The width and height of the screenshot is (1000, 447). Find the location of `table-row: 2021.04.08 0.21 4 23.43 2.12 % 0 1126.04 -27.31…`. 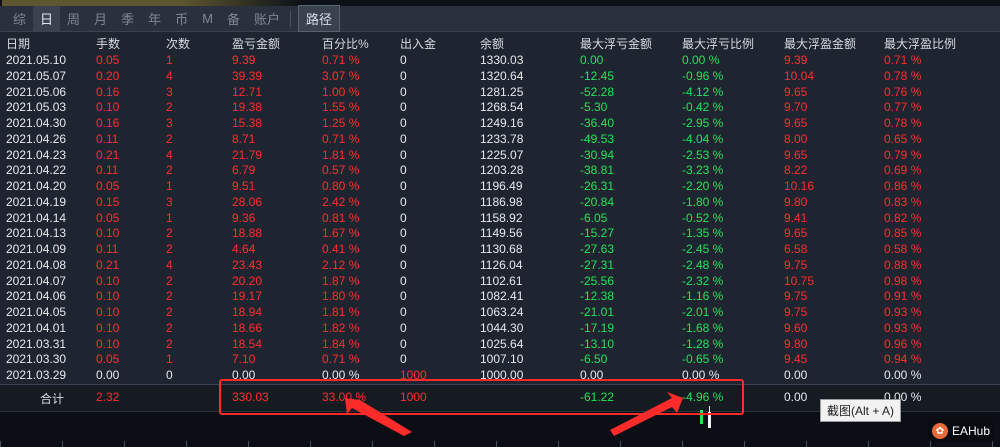

table-row: 2021.04.08 0.21 4 23.43 2.12 % 0 1126.04 -27.31… is located at coordinates (500, 266).